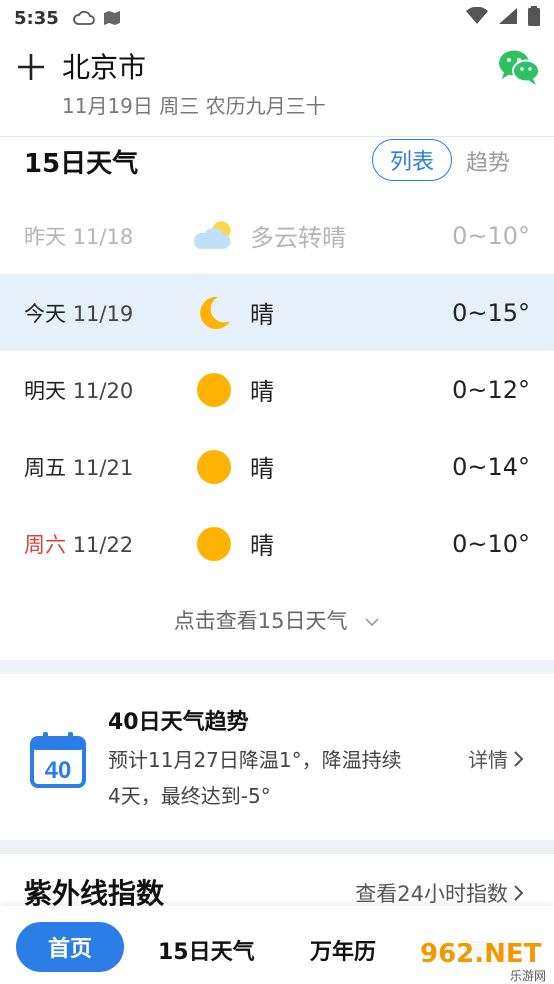  I want to click on view-list-button: 列表, so click(412, 160).